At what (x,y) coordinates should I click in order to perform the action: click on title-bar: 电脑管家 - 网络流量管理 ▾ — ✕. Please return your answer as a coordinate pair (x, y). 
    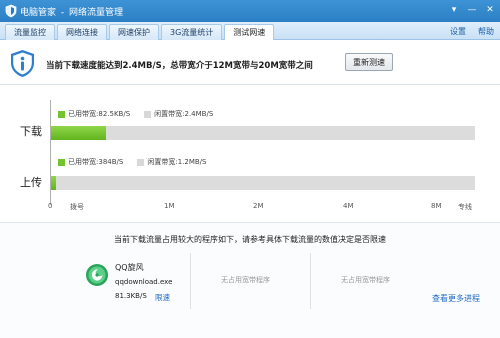
    Looking at the image, I should click on (250, 11).